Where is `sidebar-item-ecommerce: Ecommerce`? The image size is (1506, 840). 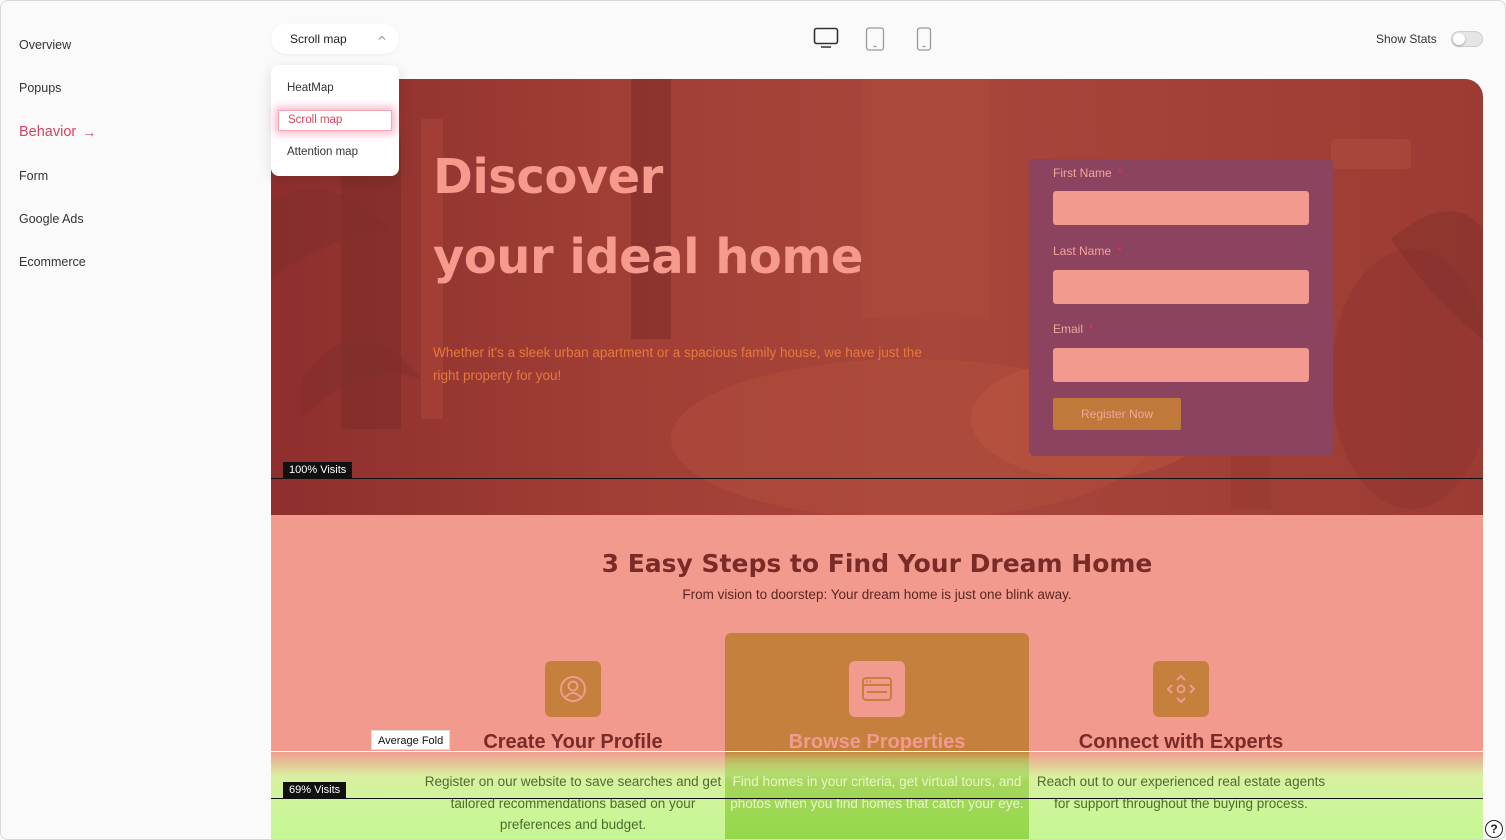
sidebar-item-ecommerce: Ecommerce is located at coordinates (52, 262).